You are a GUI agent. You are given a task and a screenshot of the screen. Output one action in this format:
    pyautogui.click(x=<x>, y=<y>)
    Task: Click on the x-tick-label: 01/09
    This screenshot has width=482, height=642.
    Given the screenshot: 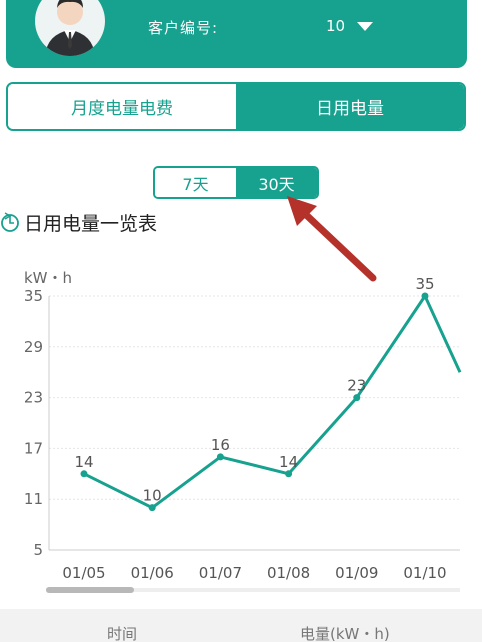 What is the action you would take?
    pyautogui.click(x=356, y=573)
    